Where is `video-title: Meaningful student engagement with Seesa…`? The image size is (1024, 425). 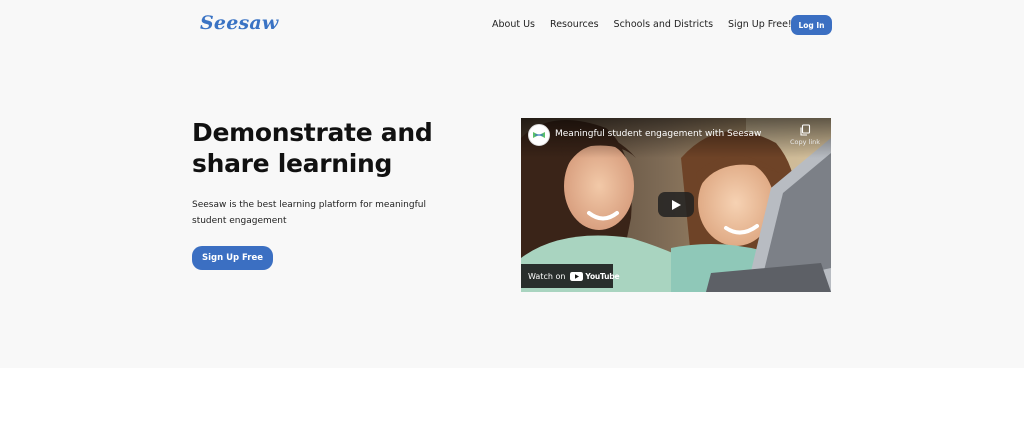
video-title: Meaningful student engagement with Seesa… is located at coordinates (658, 134).